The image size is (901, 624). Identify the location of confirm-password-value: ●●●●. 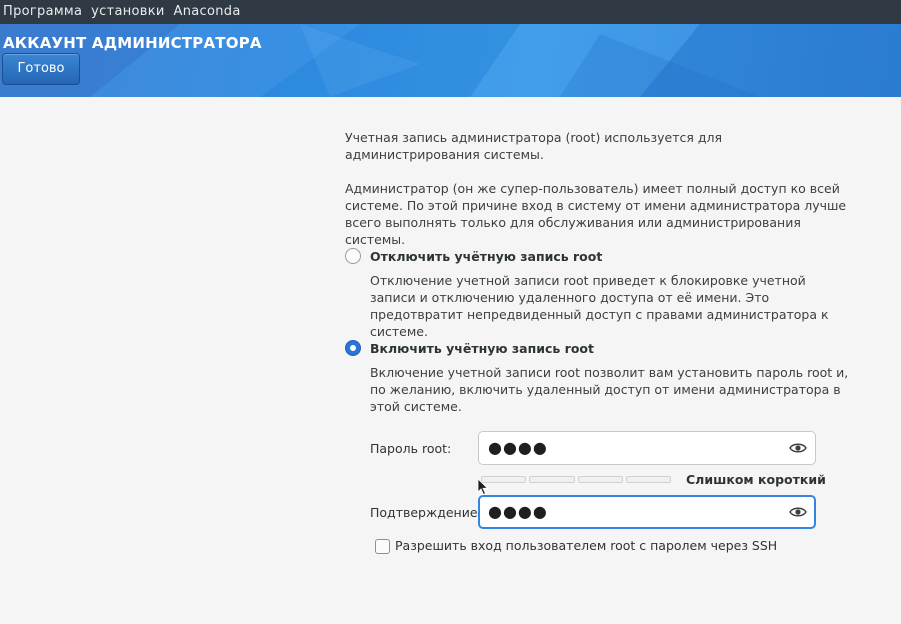
(518, 511).